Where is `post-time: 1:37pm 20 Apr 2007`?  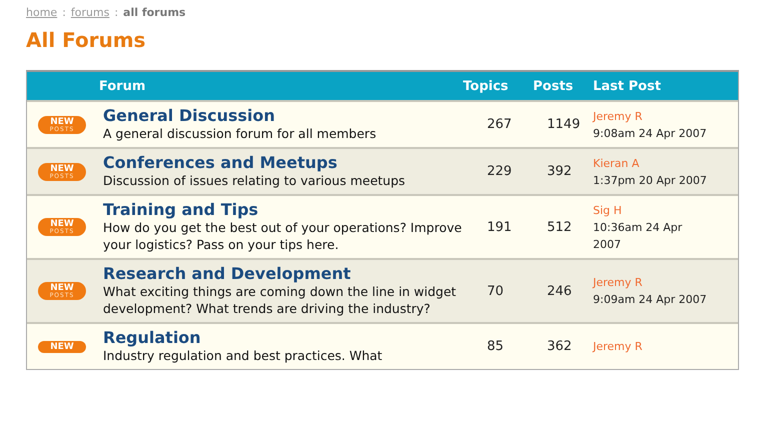 post-time: 1:37pm 20 Apr 2007 is located at coordinates (650, 180).